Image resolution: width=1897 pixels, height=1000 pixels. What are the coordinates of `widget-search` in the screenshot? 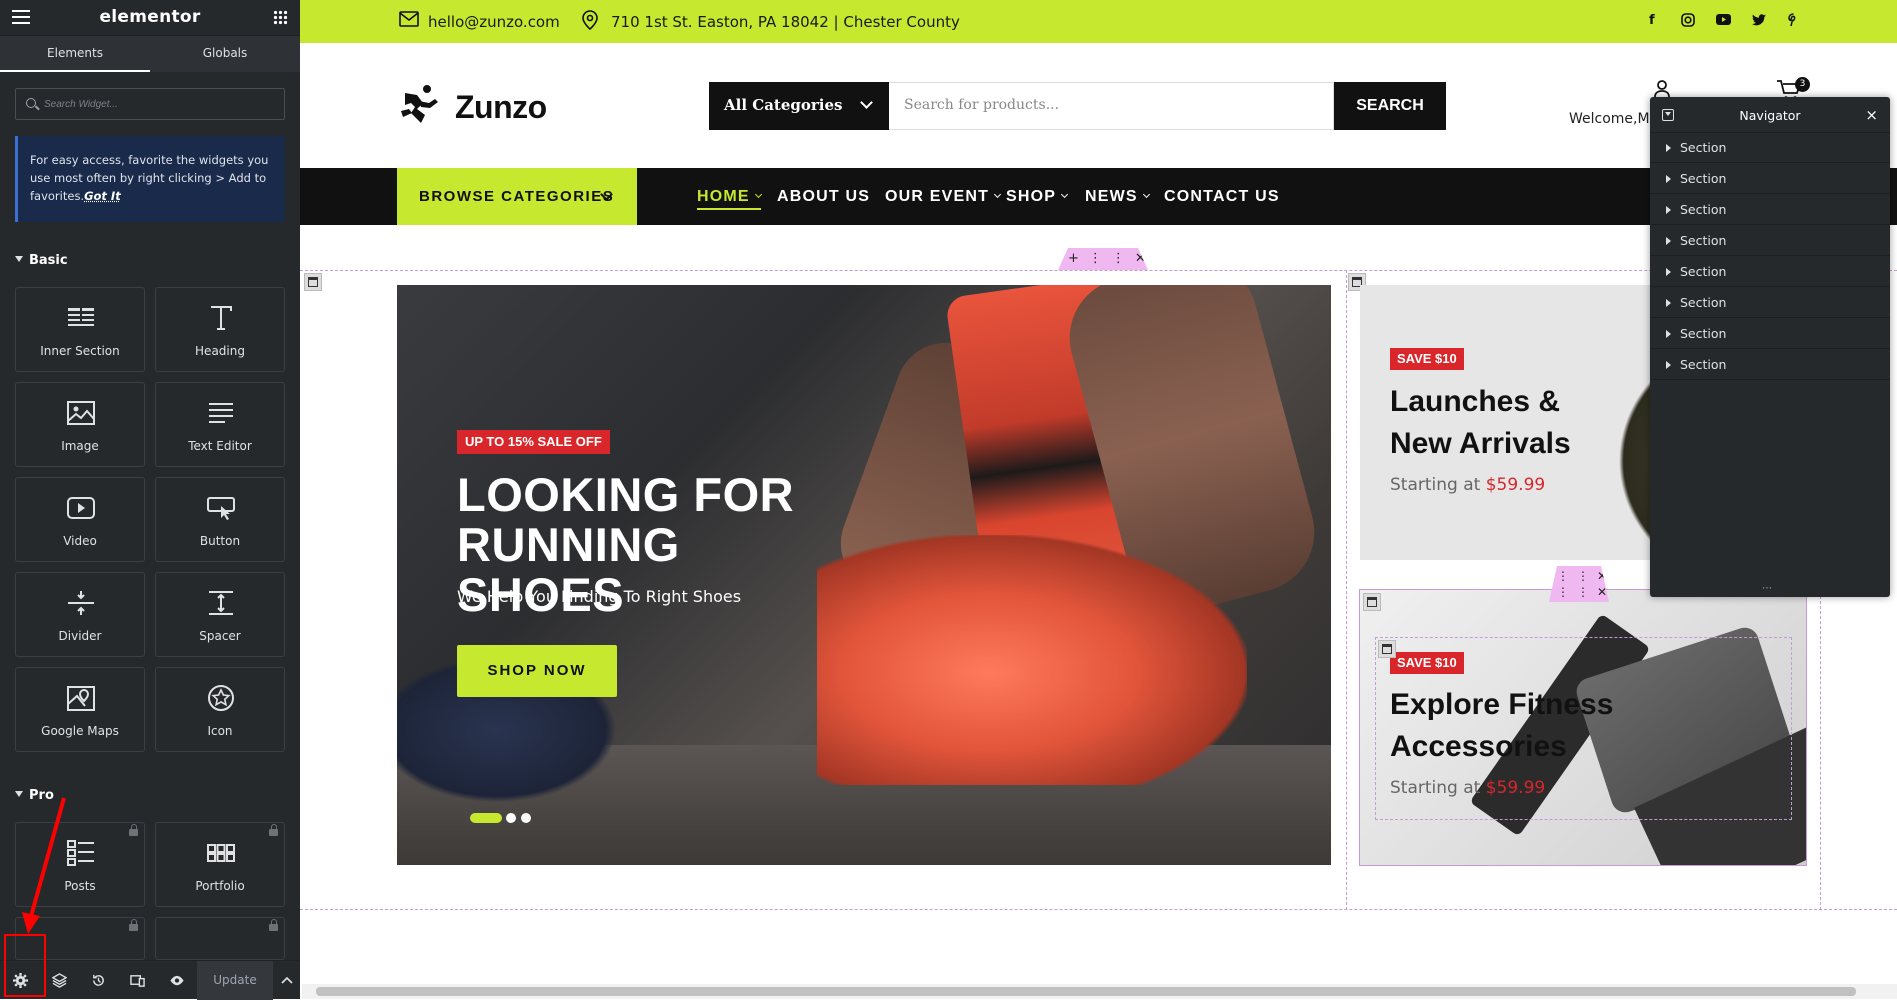 It's located at (150, 104).